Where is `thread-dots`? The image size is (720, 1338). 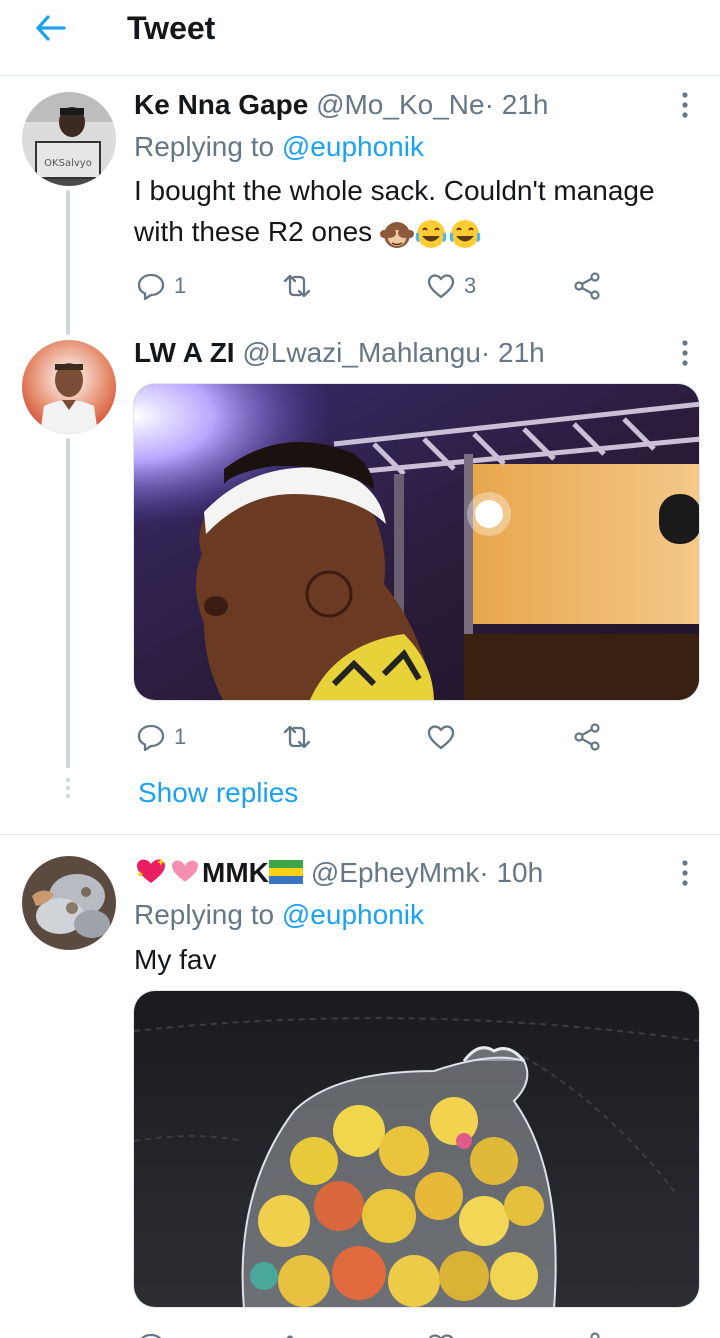
thread-dots is located at coordinates (68, 790).